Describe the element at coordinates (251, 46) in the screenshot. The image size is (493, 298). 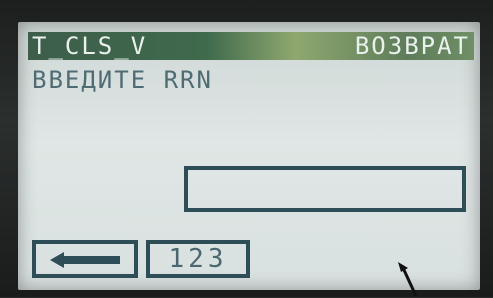
I see `title-bar: T_CLS_V ВОЗВРАТ` at that location.